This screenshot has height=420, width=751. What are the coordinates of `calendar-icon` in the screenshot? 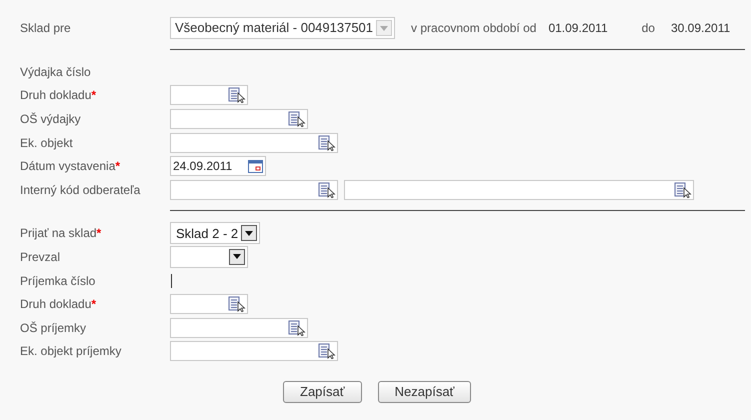 It's located at (255, 166).